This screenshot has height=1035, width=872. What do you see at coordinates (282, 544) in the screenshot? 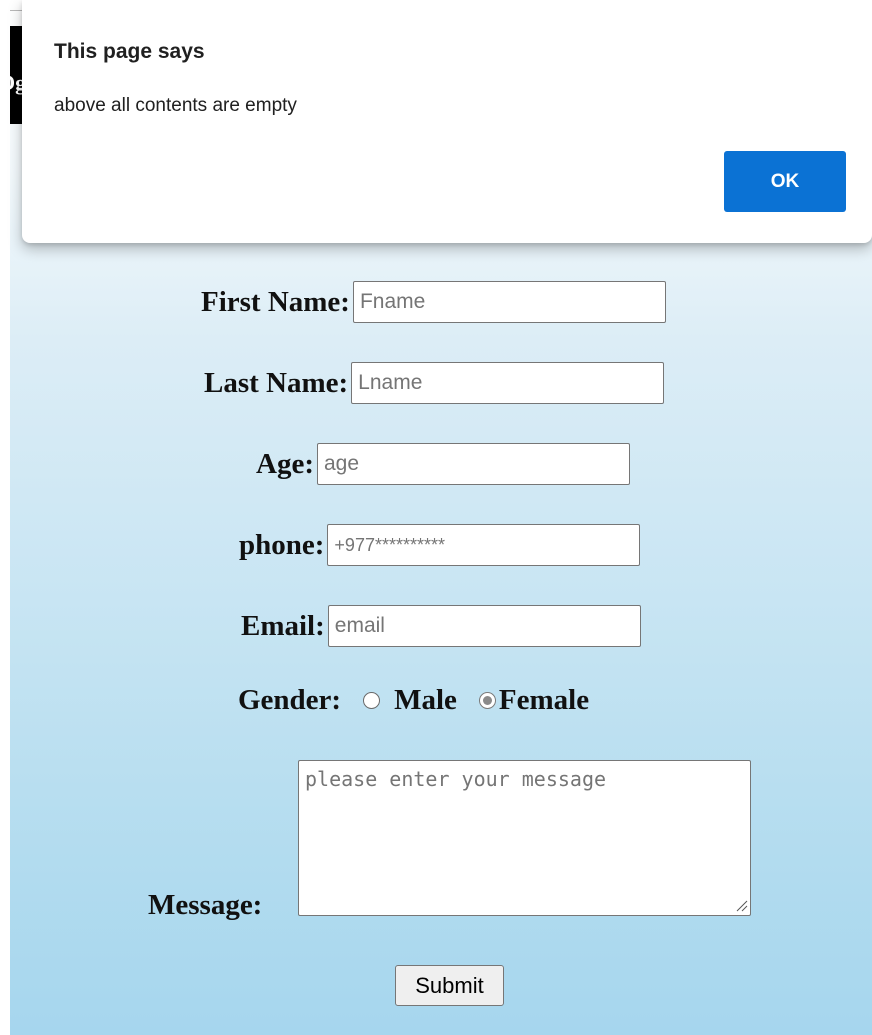
I see `phone-label: phone:` at bounding box center [282, 544].